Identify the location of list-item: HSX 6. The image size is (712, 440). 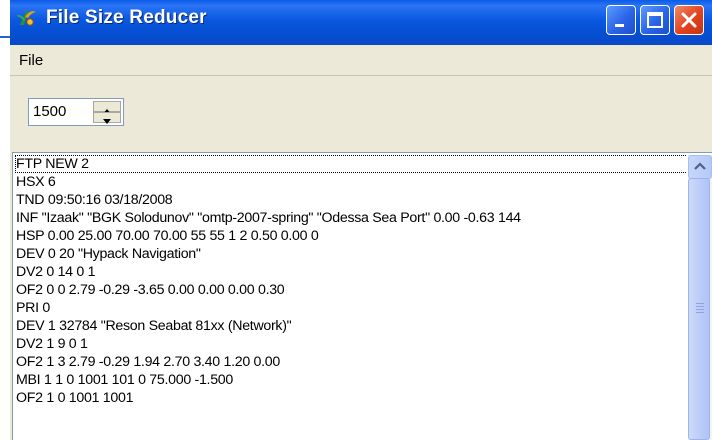
(351, 182).